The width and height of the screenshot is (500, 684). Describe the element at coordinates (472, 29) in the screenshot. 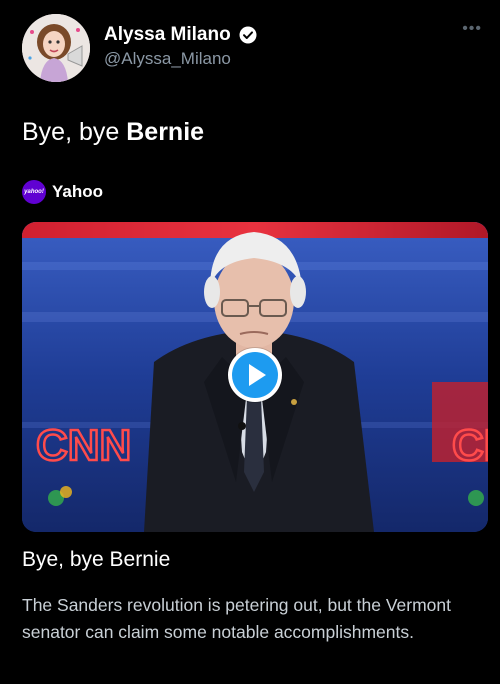

I see `more-options-icon: •••` at that location.